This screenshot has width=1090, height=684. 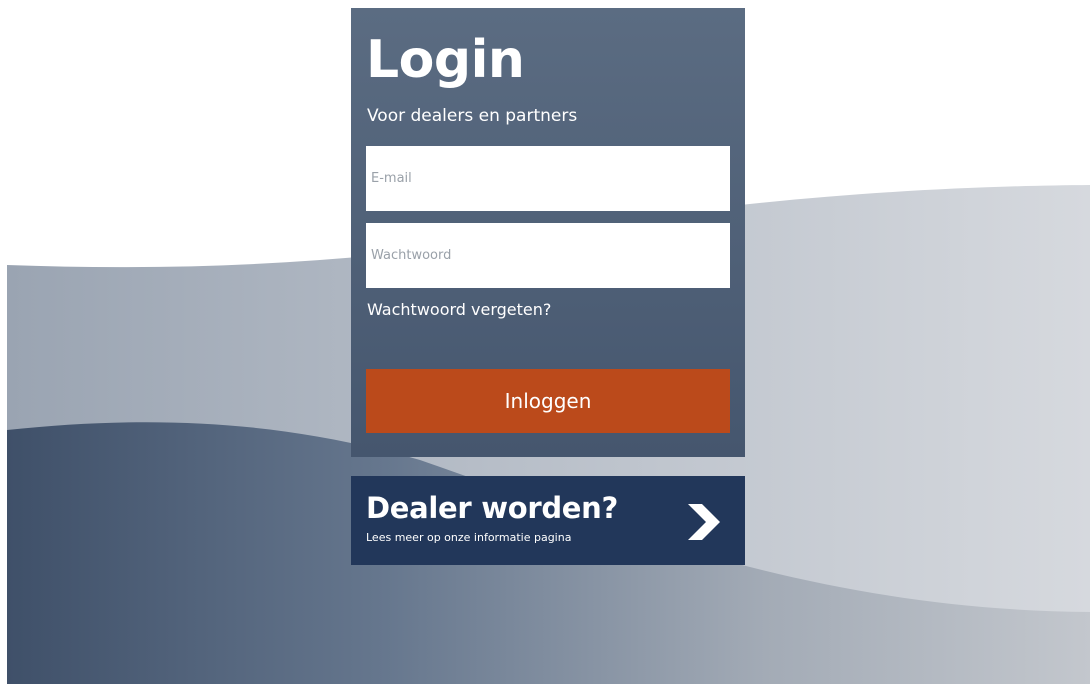 What do you see at coordinates (548, 178) in the screenshot?
I see `email-field` at bounding box center [548, 178].